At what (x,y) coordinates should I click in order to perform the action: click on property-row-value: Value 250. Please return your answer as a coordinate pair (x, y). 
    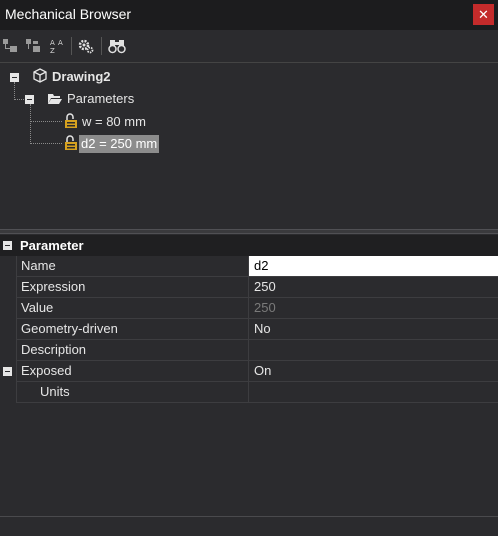
    Looking at the image, I should click on (249, 308).